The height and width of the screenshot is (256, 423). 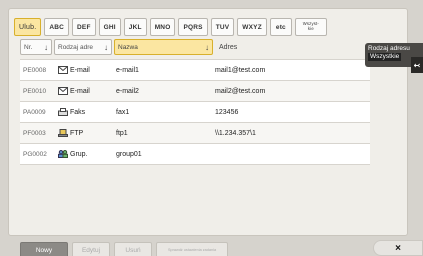 What do you see at coordinates (235, 133) in the screenshot?
I see `row-address: \\1.234.357\1` at bounding box center [235, 133].